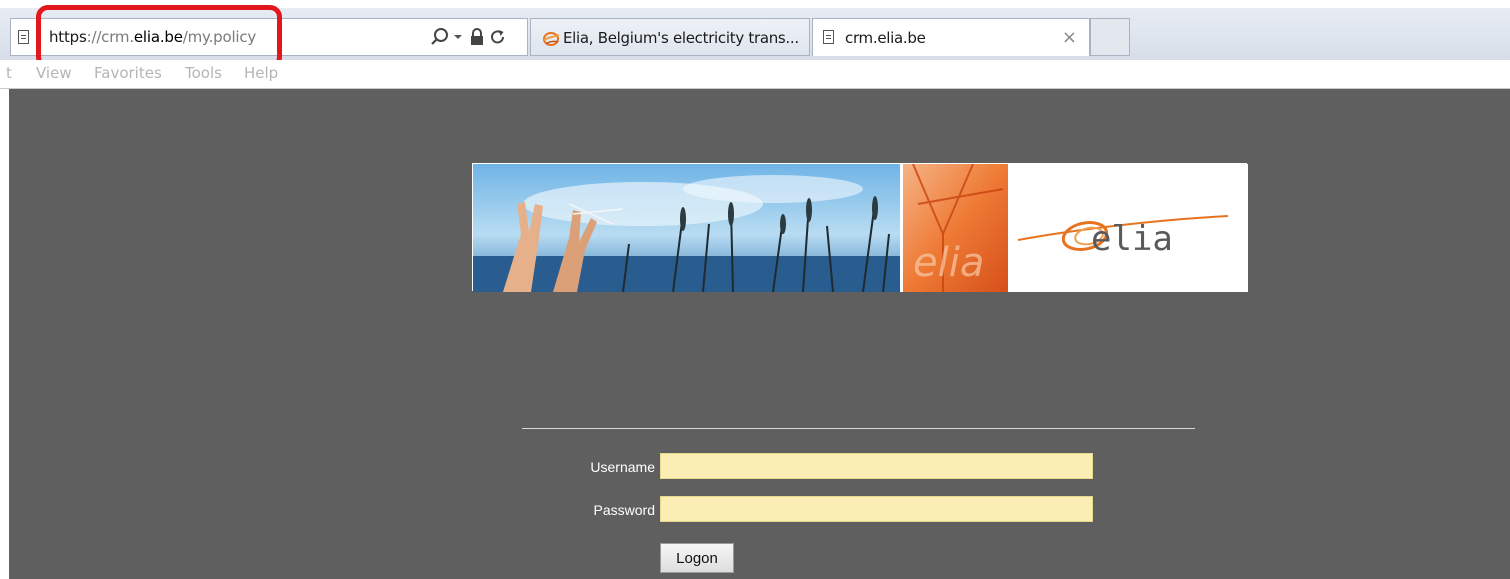 The width and height of the screenshot is (1510, 579). I want to click on password-label: Password, so click(624, 510).